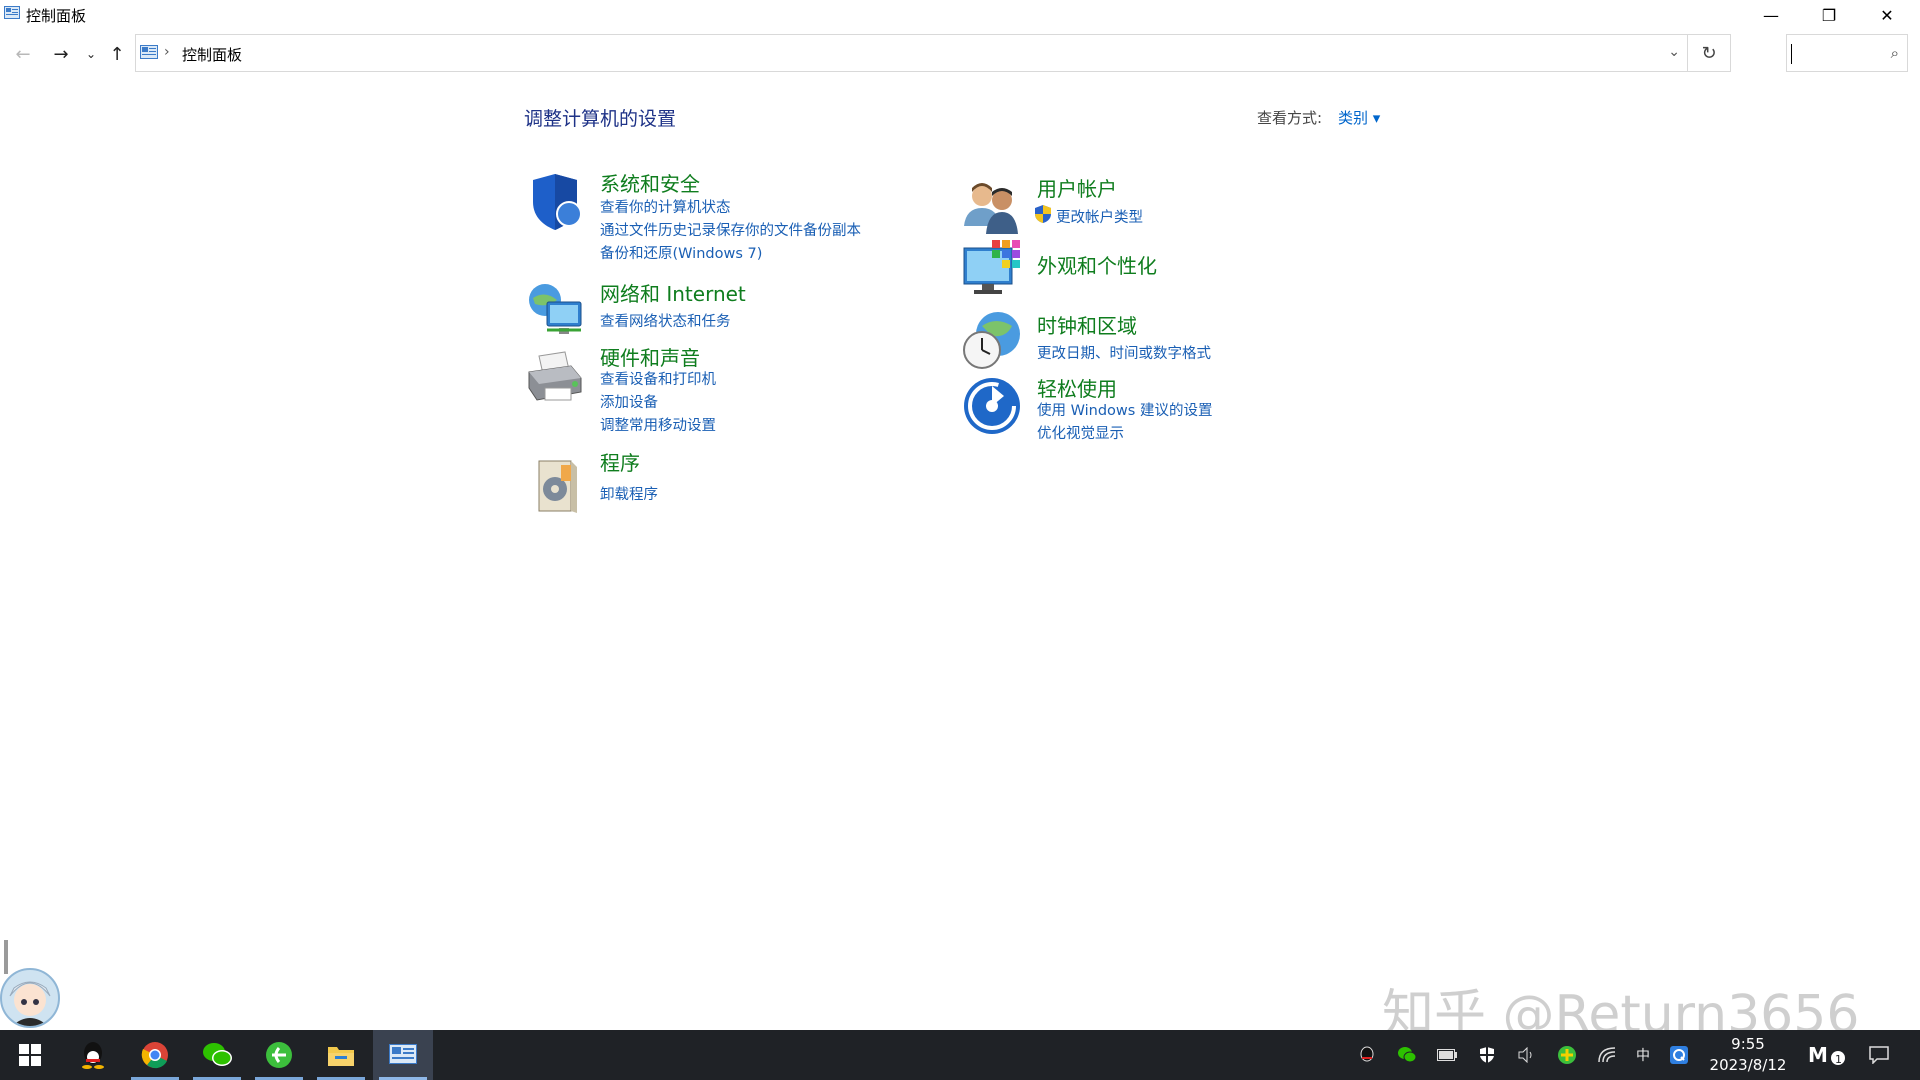  Describe the element at coordinates (1674, 52) in the screenshot. I see `address-history-chevron-icon: ⌄` at that location.